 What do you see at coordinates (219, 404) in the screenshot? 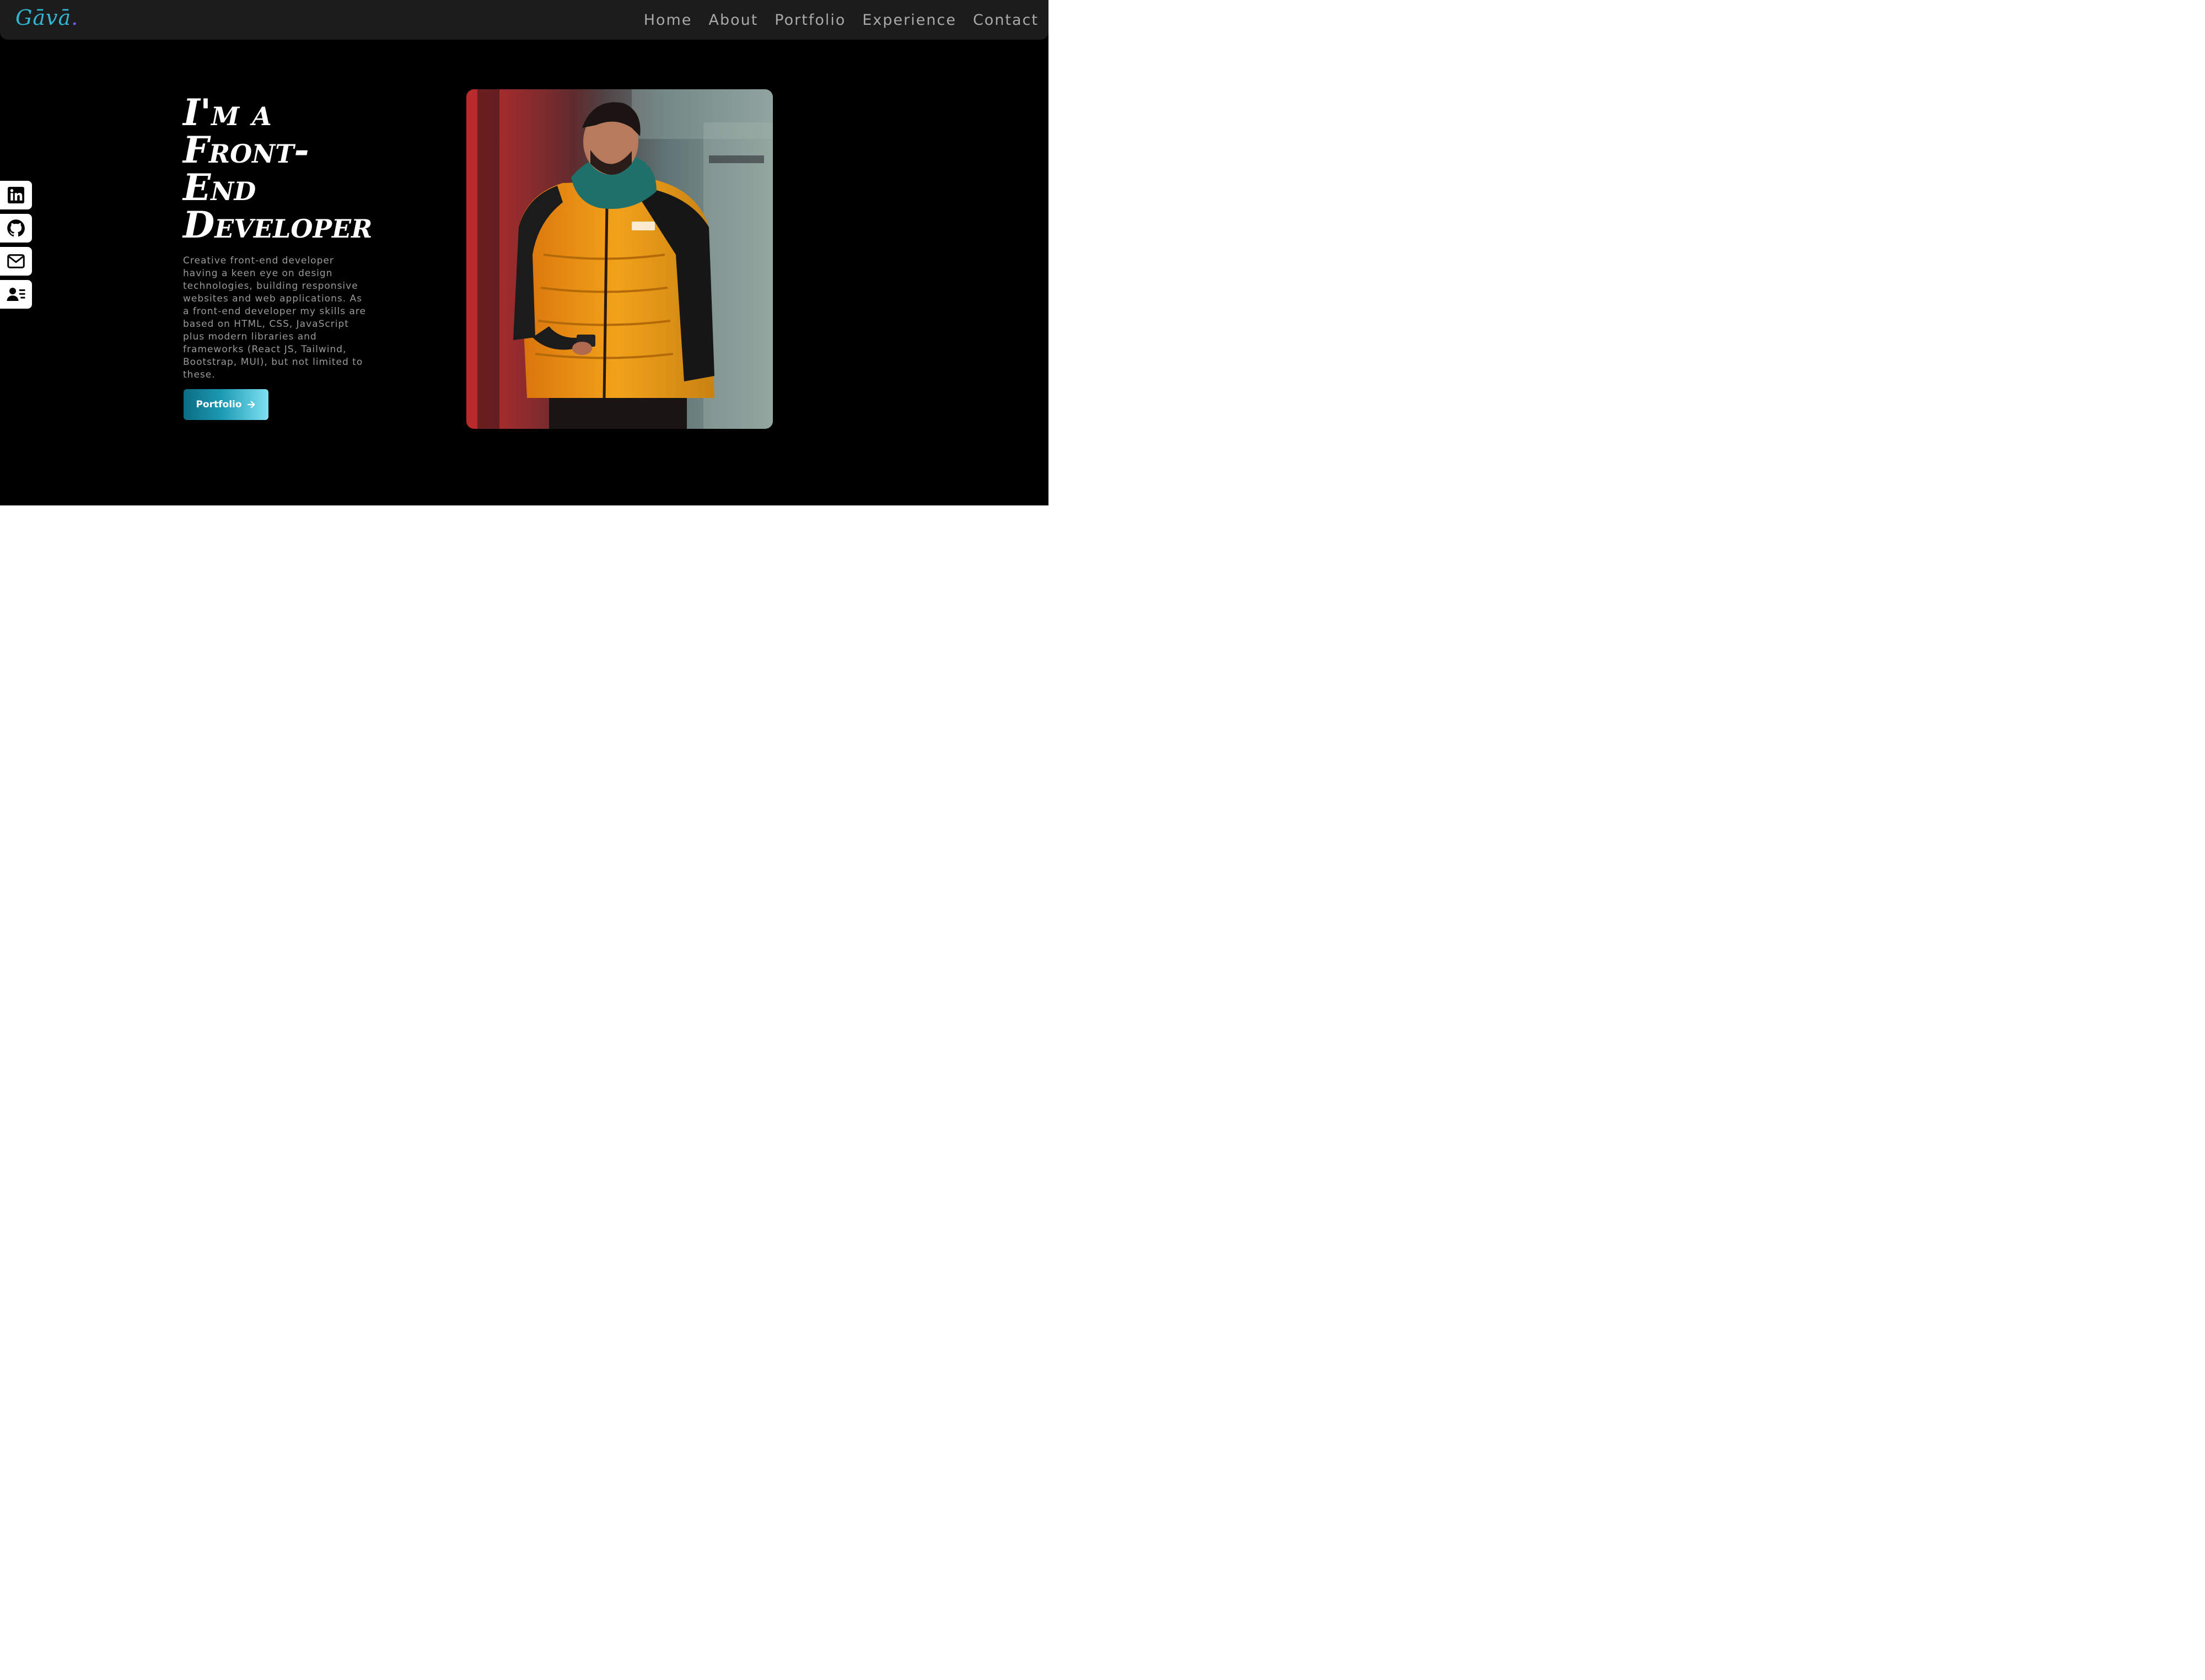
I see `portfolio-button-label: Portfolio` at bounding box center [219, 404].